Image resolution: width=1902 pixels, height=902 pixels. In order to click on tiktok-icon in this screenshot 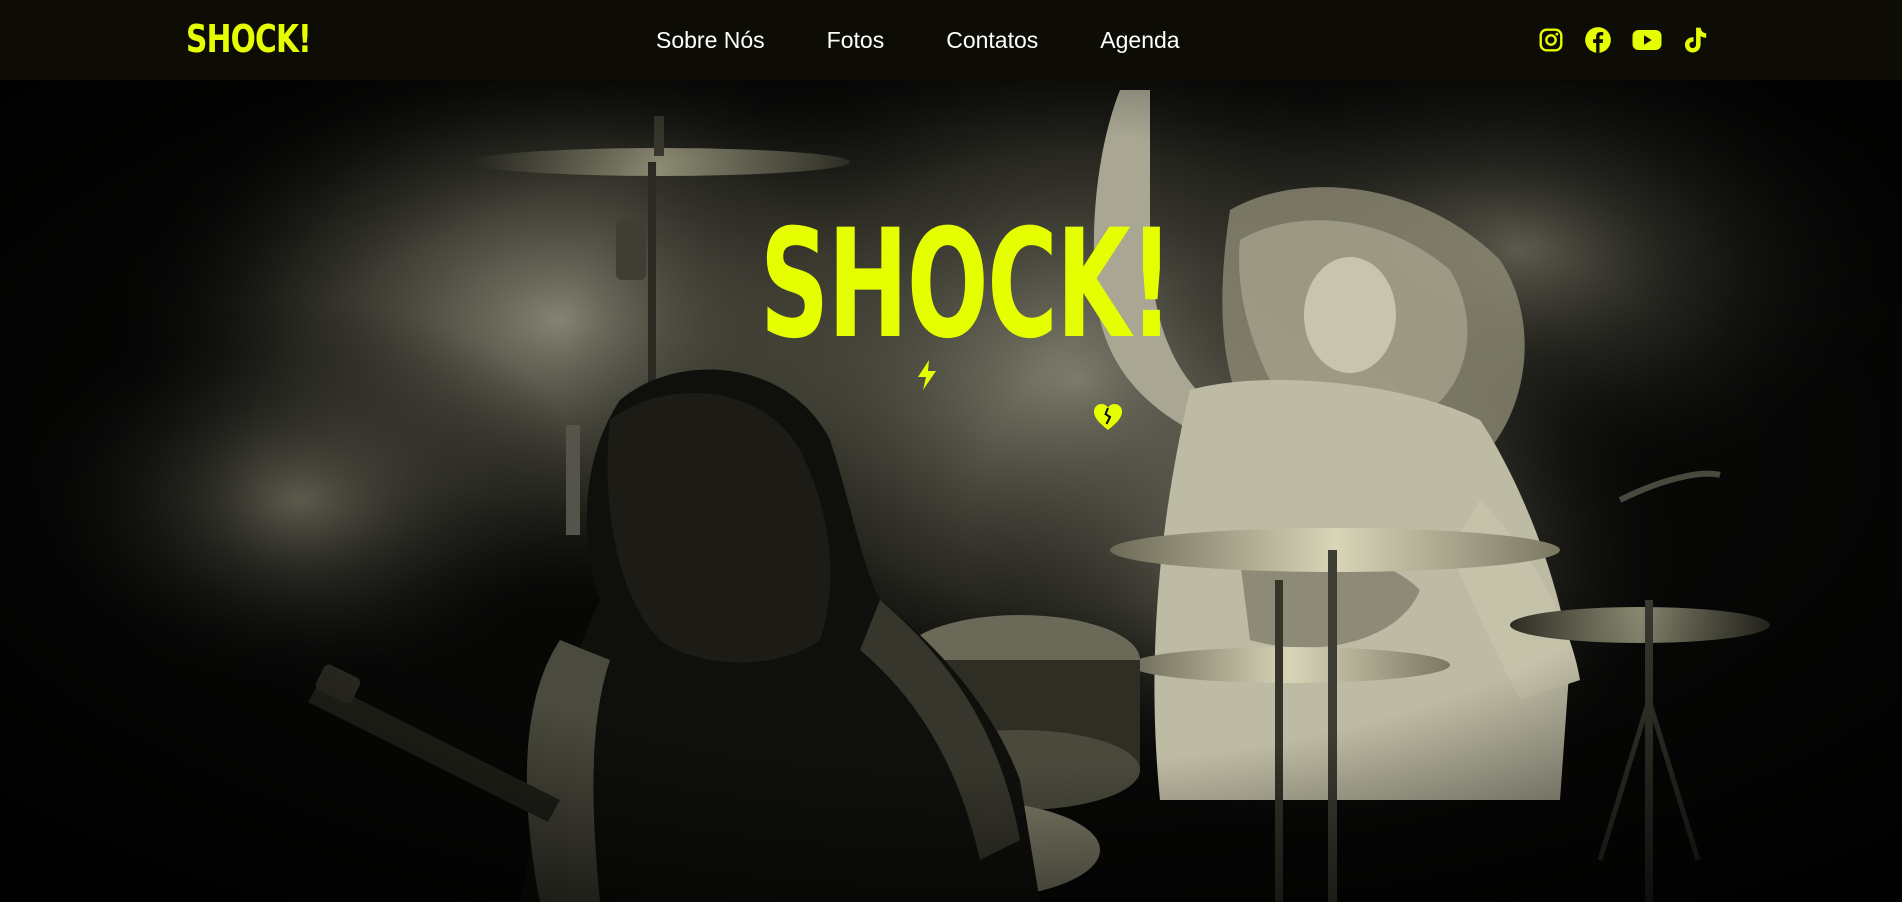, I will do `click(1695, 40)`.